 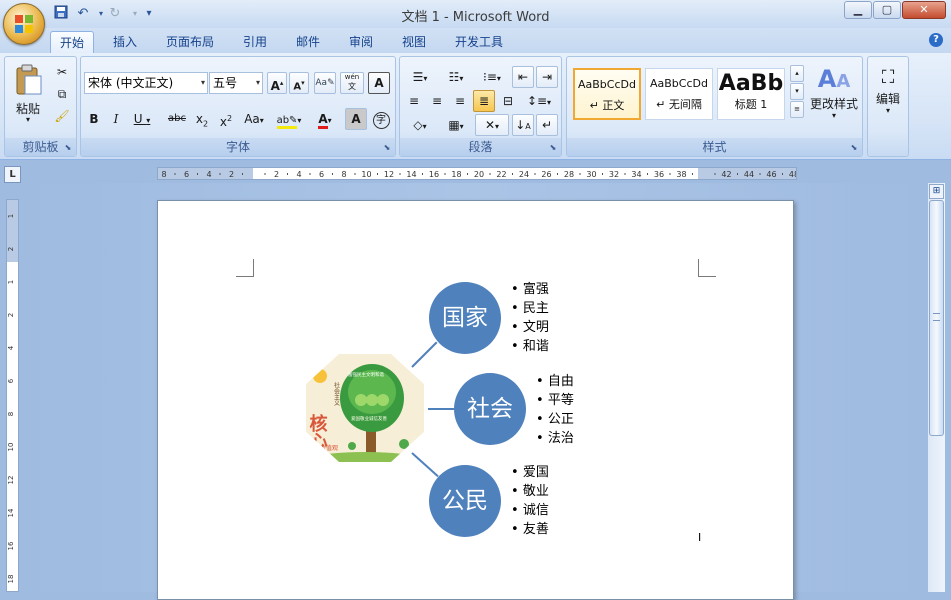 What do you see at coordinates (797, 73) in the screenshot?
I see `styles-scroll-up-icon: ▴` at bounding box center [797, 73].